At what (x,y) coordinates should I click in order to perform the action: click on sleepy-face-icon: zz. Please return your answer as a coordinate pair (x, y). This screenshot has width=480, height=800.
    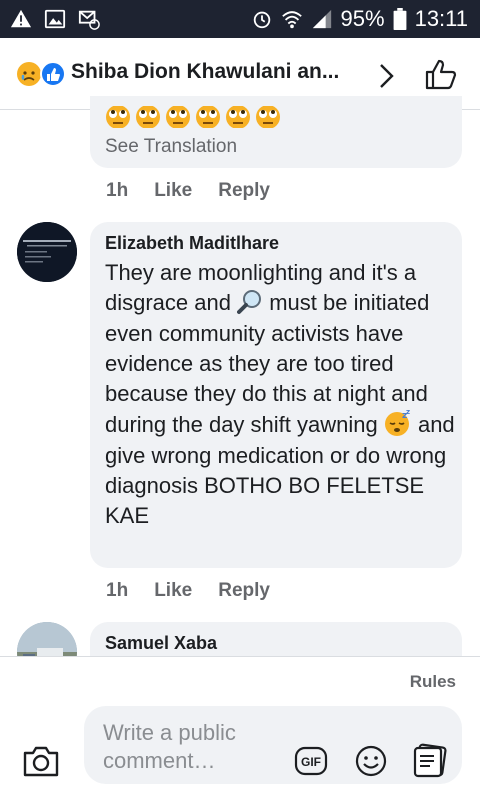
    Looking at the image, I should click on (397, 423).